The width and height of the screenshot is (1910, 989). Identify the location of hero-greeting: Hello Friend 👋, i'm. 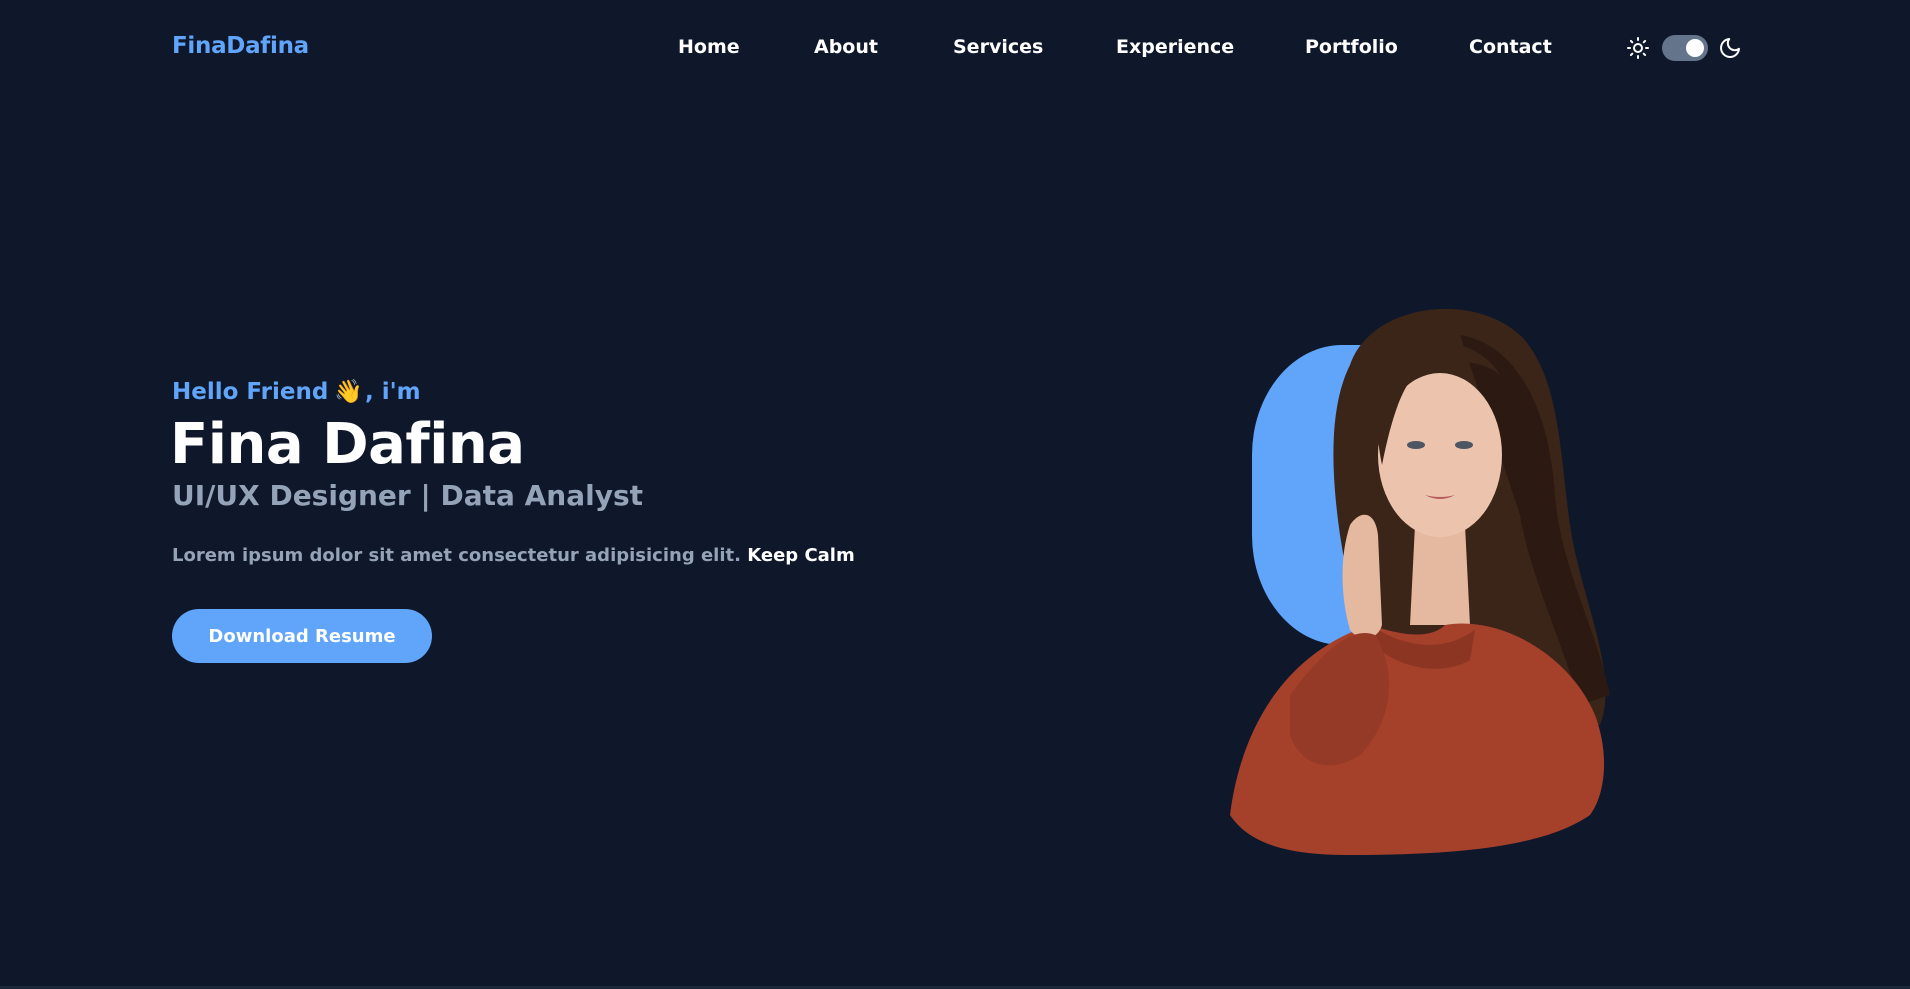
(296, 391).